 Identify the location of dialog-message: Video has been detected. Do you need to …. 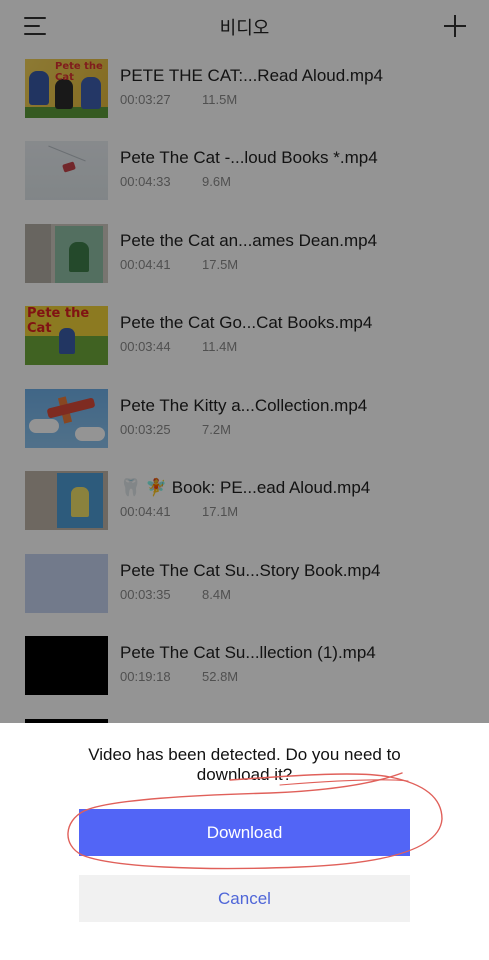
(244, 764).